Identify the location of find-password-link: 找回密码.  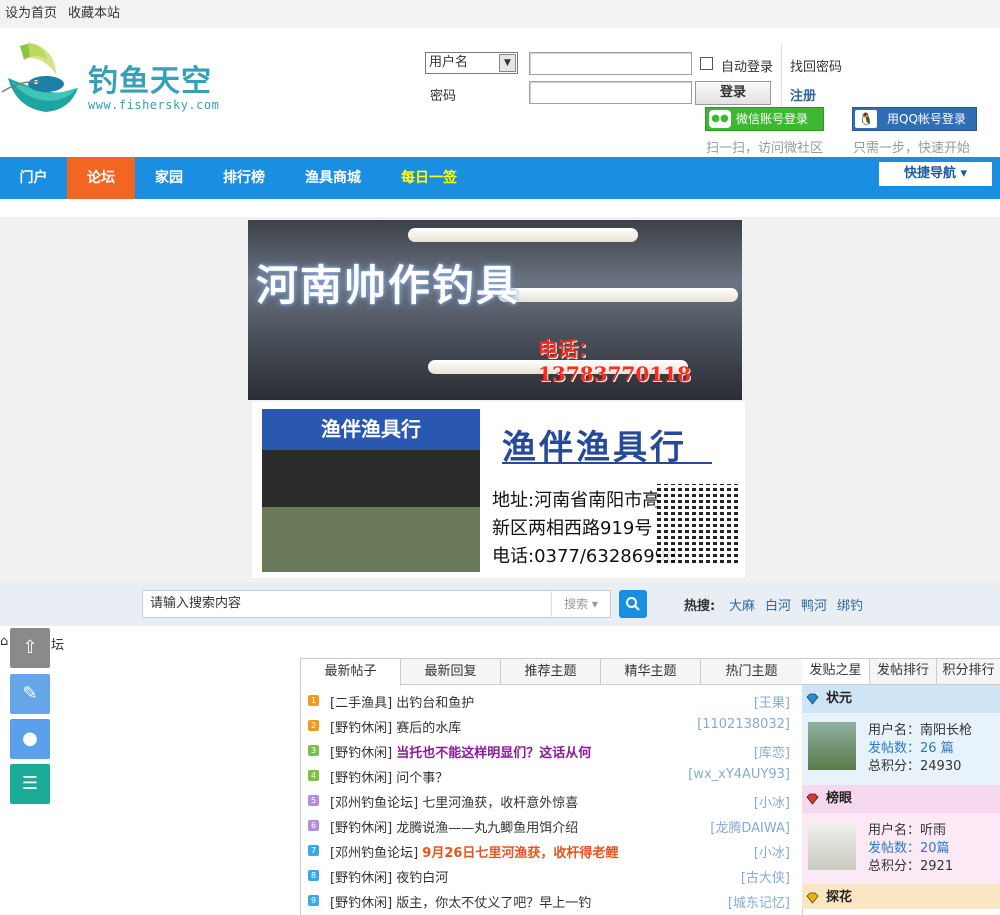
(816, 65).